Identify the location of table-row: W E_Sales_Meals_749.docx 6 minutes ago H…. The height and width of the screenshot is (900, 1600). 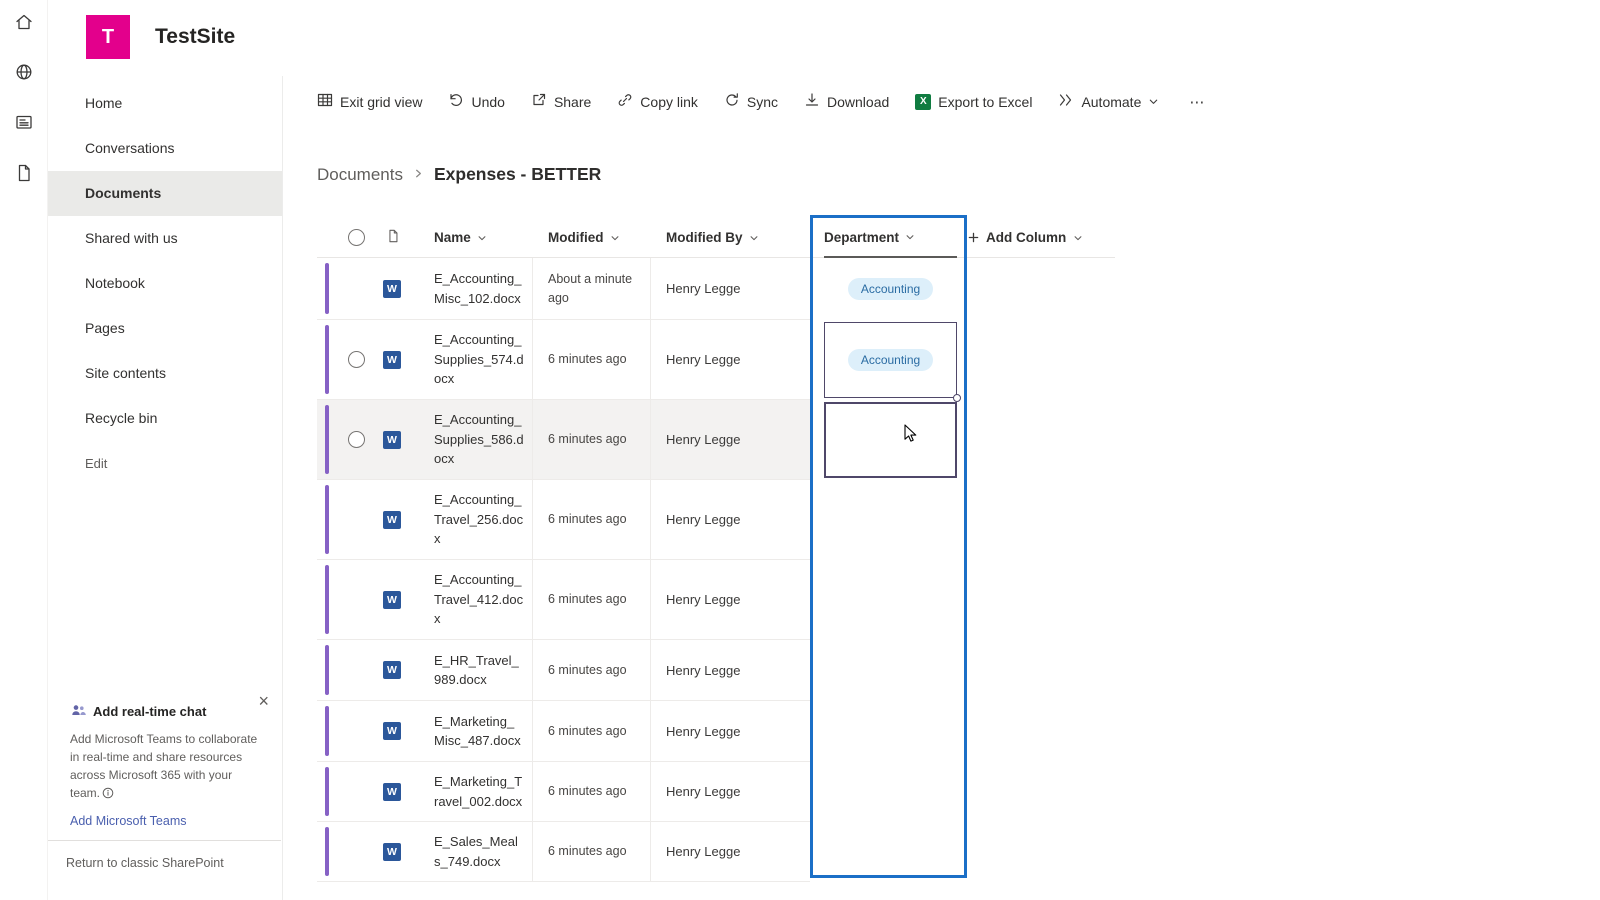
(716, 852).